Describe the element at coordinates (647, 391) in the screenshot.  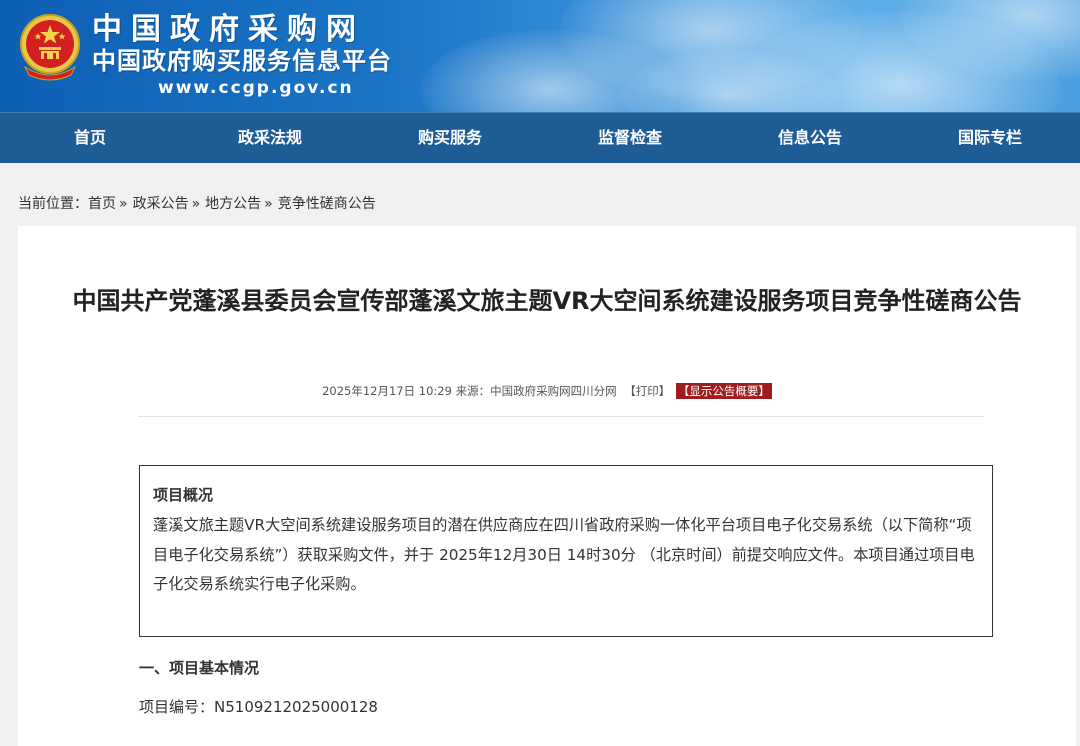
I see `print-link: 【打印】` at that location.